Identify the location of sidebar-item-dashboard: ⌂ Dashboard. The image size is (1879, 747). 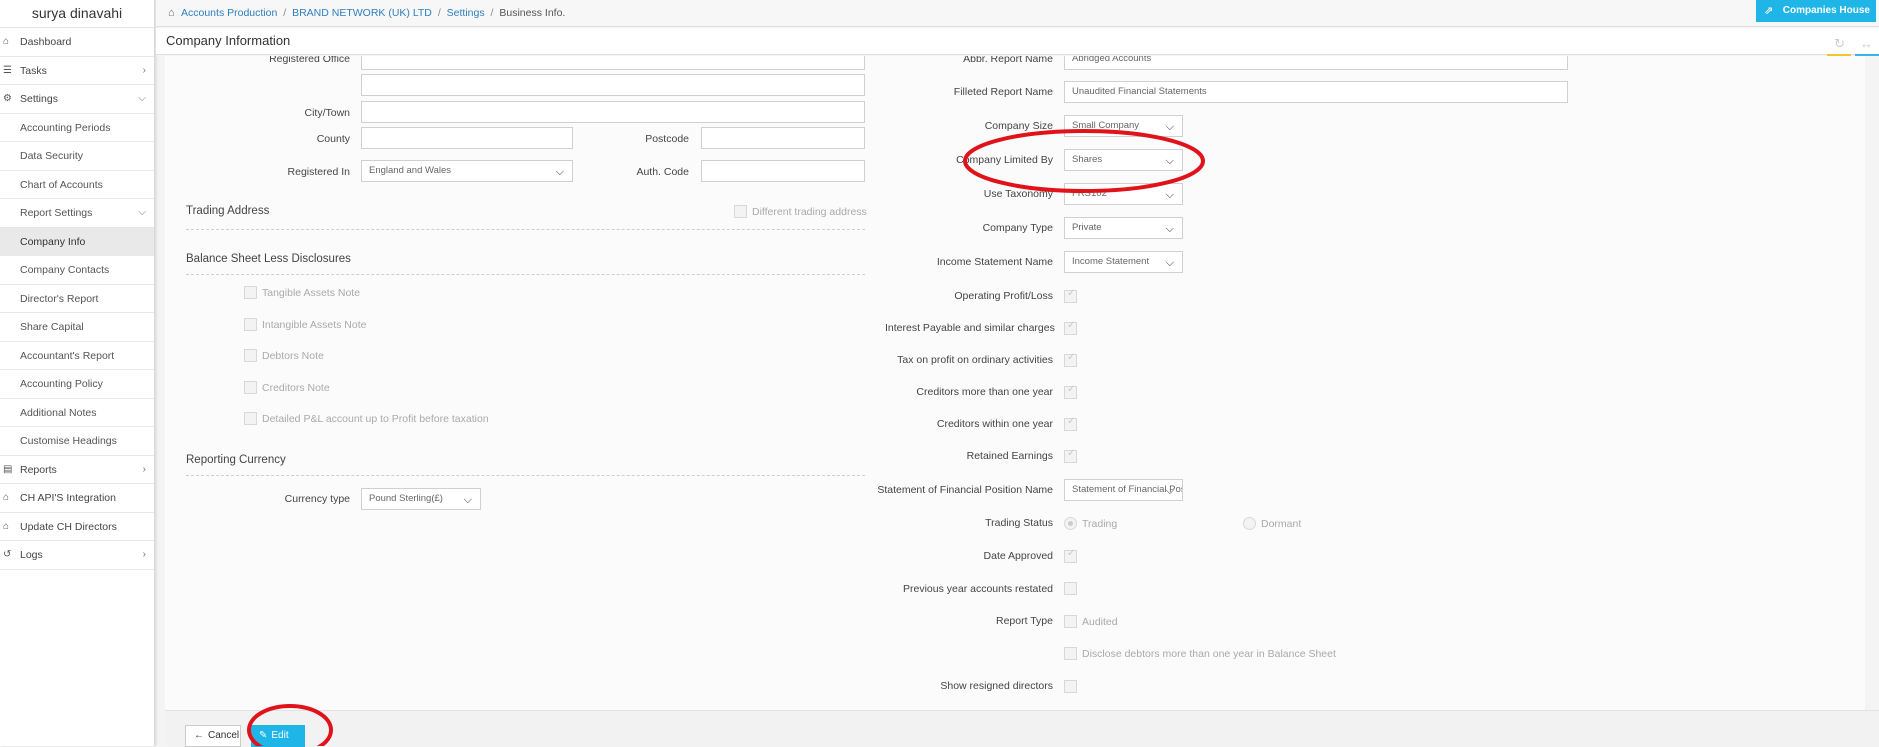
(77, 42).